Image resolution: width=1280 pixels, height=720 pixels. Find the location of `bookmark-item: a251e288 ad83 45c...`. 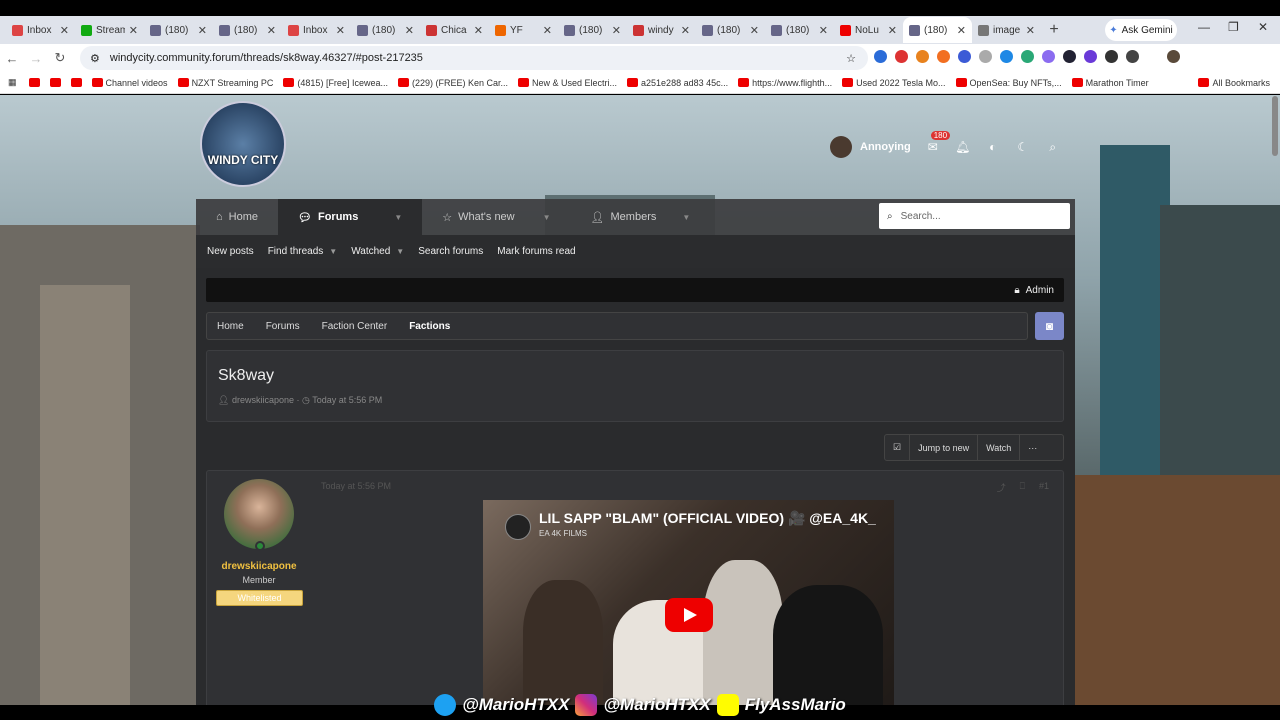

bookmark-item: a251e288 ad83 45c... is located at coordinates (677, 83).